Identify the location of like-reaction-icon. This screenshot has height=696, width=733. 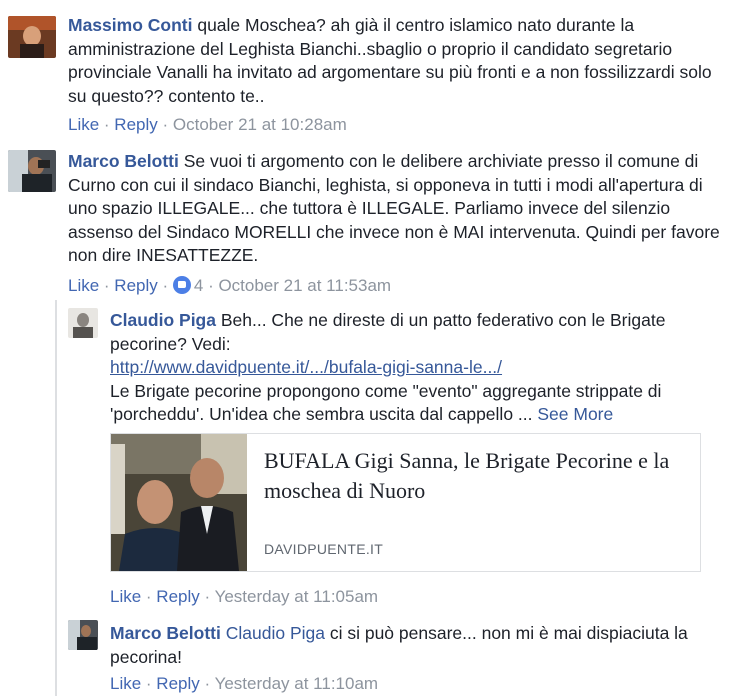
(181, 285).